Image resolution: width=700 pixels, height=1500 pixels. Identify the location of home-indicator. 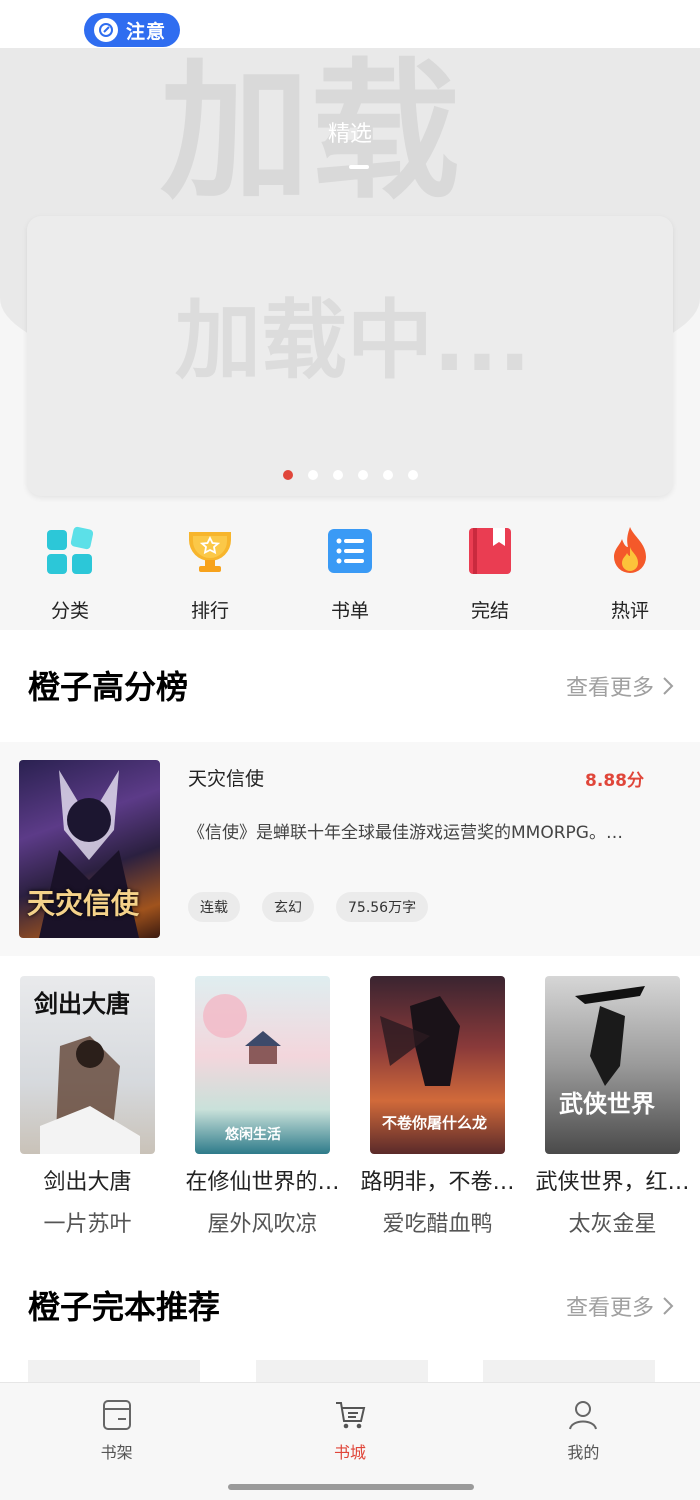
(351, 1487).